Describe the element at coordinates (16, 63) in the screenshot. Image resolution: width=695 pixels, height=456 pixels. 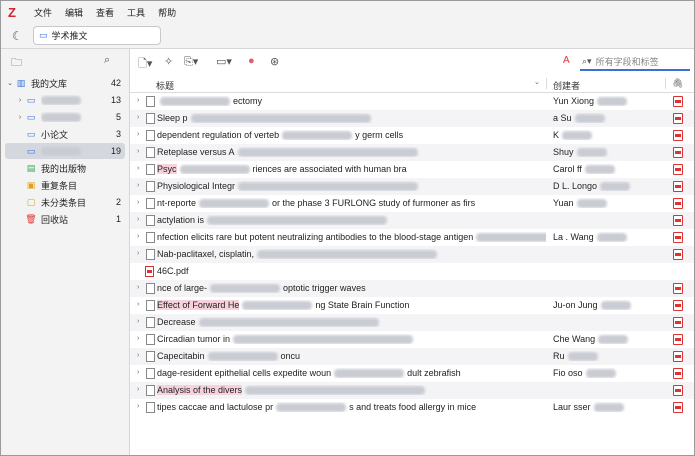
I see `new-collection-icon: 🗀` at that location.